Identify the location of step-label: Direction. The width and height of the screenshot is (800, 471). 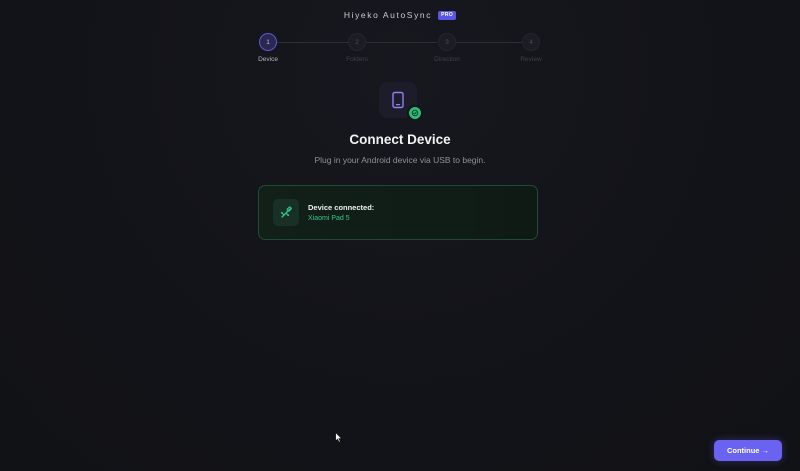
(447, 59).